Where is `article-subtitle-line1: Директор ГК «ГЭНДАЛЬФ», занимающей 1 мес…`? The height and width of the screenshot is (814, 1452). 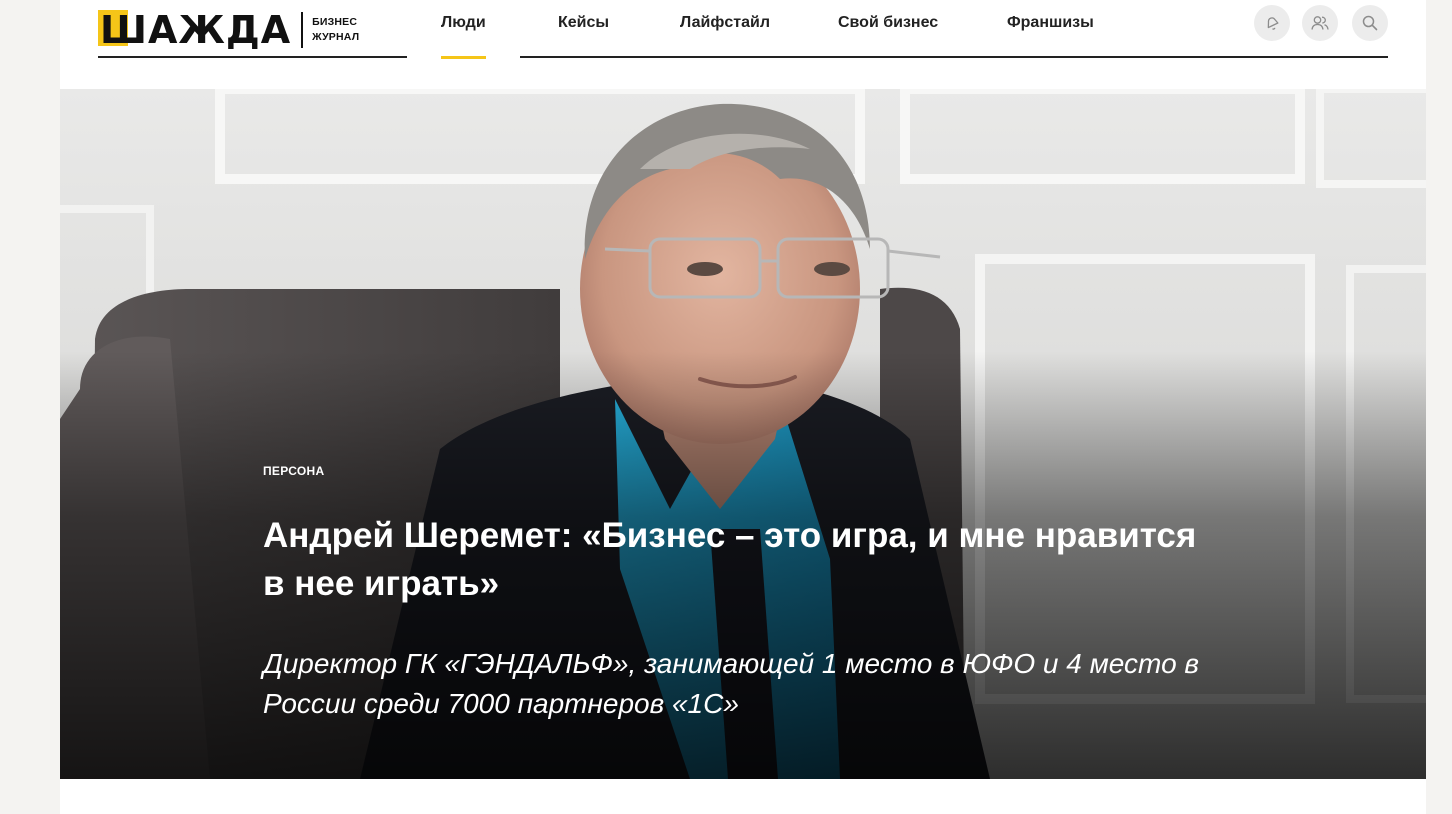 article-subtitle-line1: Директор ГК «ГЭНДАЛЬФ», занимающей 1 мес… is located at coordinates (731, 663).